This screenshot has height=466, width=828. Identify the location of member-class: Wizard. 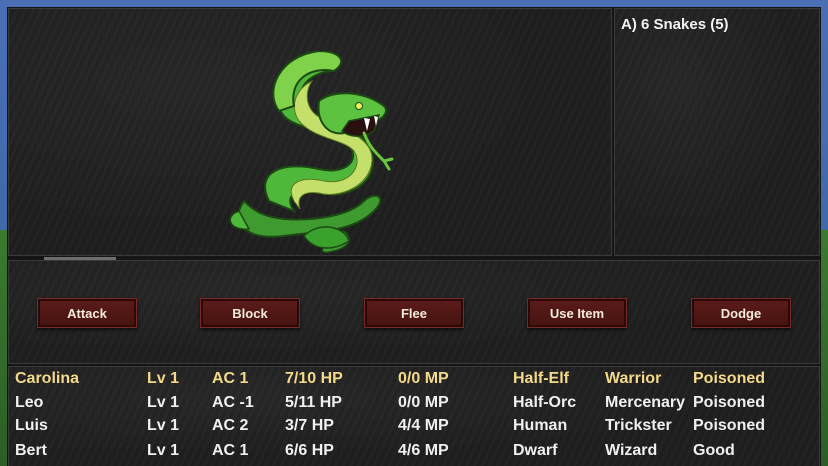
(631, 450).